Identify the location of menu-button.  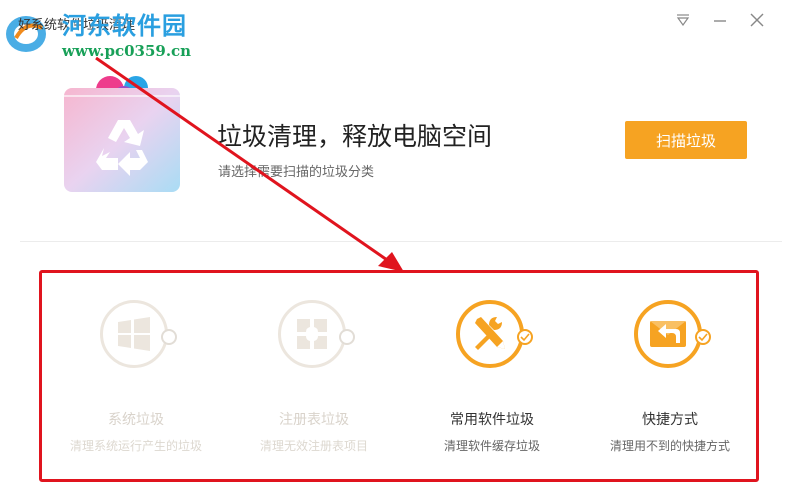
(683, 20).